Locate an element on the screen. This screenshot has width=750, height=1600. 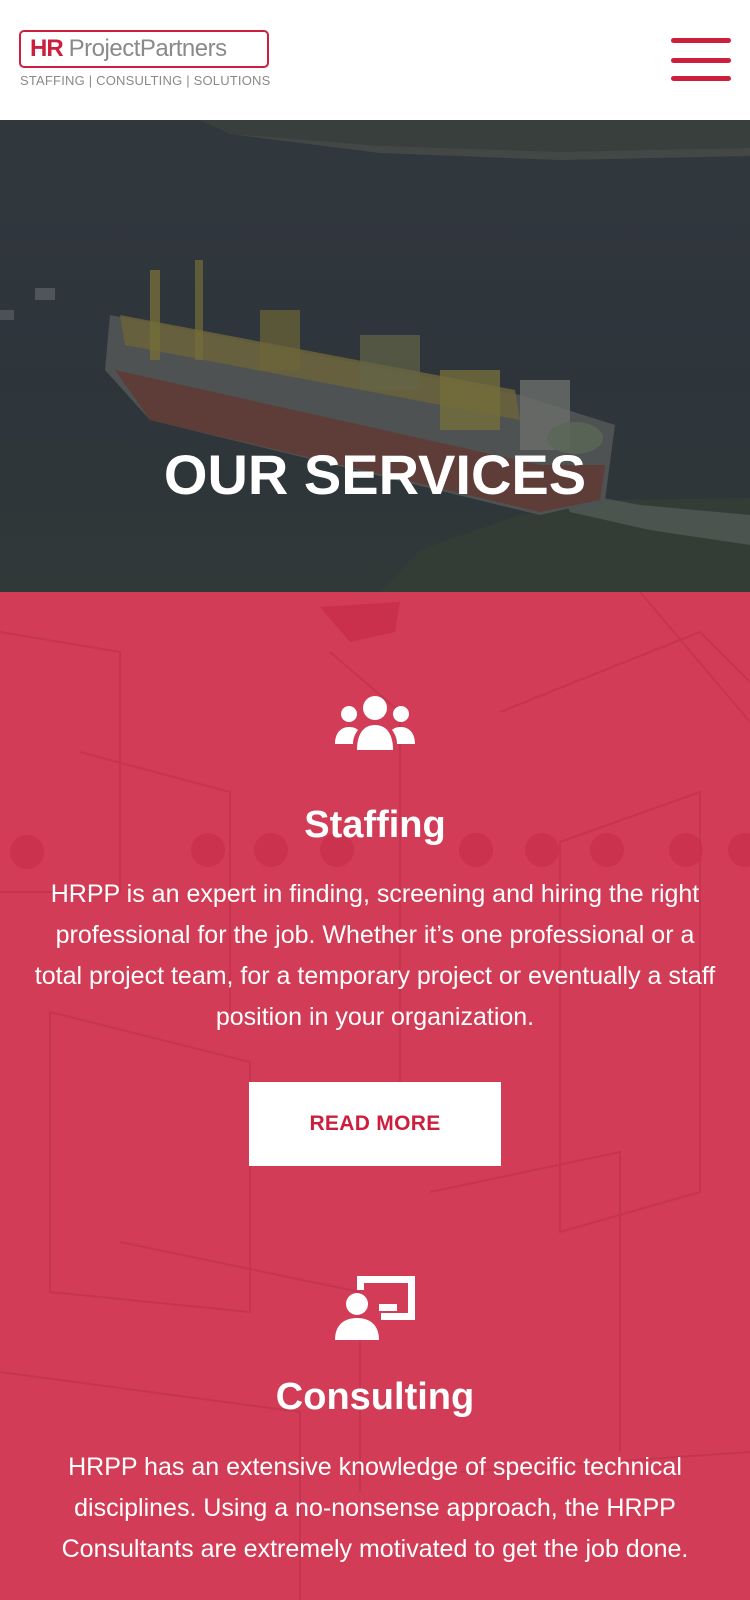
site-logo: HR ProjectPartners is located at coordinates (144, 49).